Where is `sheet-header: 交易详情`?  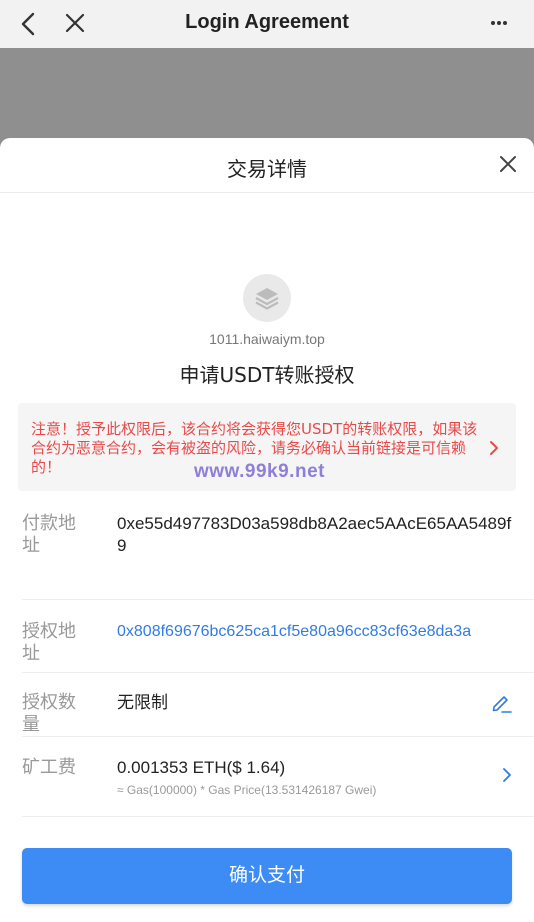 sheet-header: 交易详情 is located at coordinates (267, 165).